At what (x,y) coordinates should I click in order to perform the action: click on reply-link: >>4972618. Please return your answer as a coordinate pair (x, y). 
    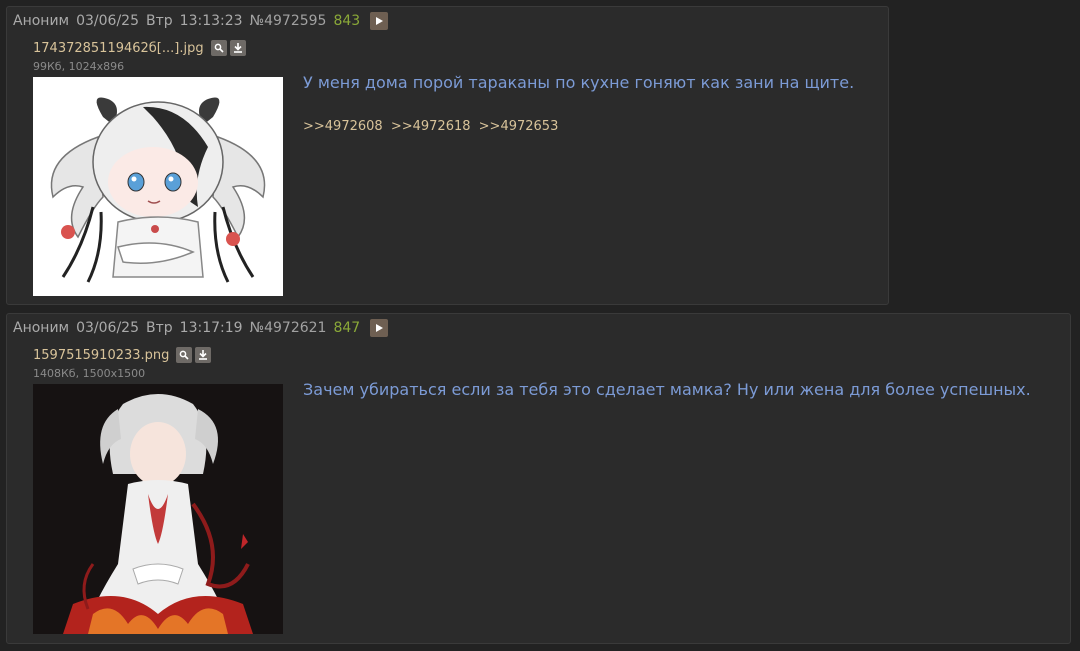
    Looking at the image, I should click on (431, 126).